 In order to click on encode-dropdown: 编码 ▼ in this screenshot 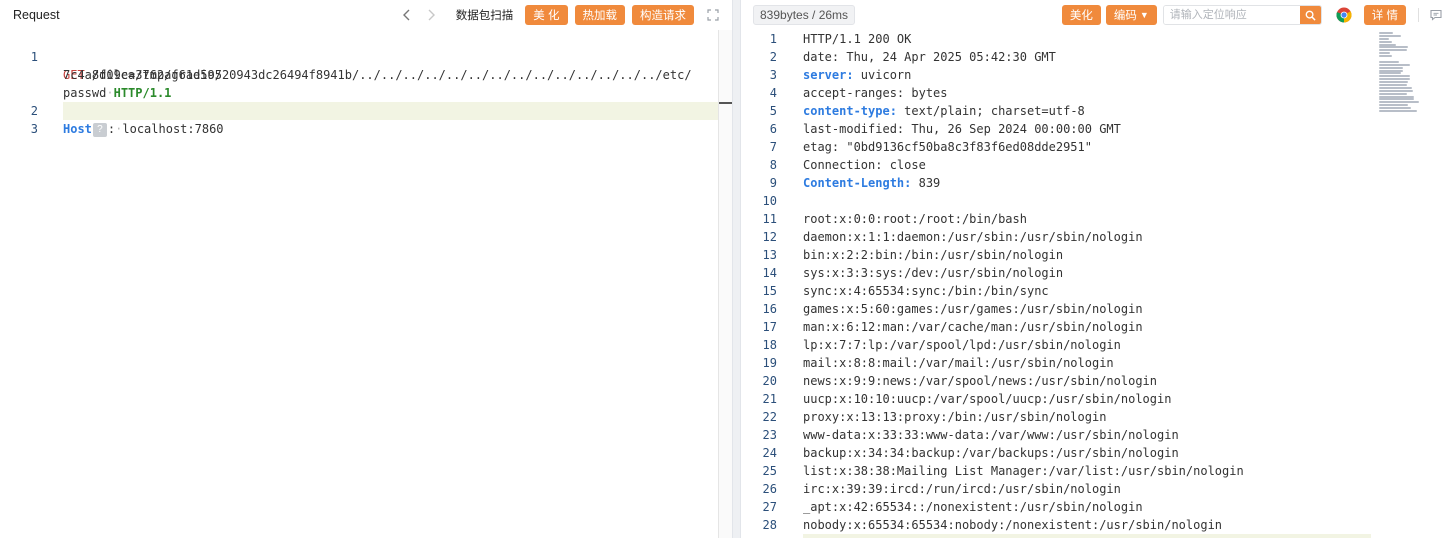, I will do `click(1131, 15)`.